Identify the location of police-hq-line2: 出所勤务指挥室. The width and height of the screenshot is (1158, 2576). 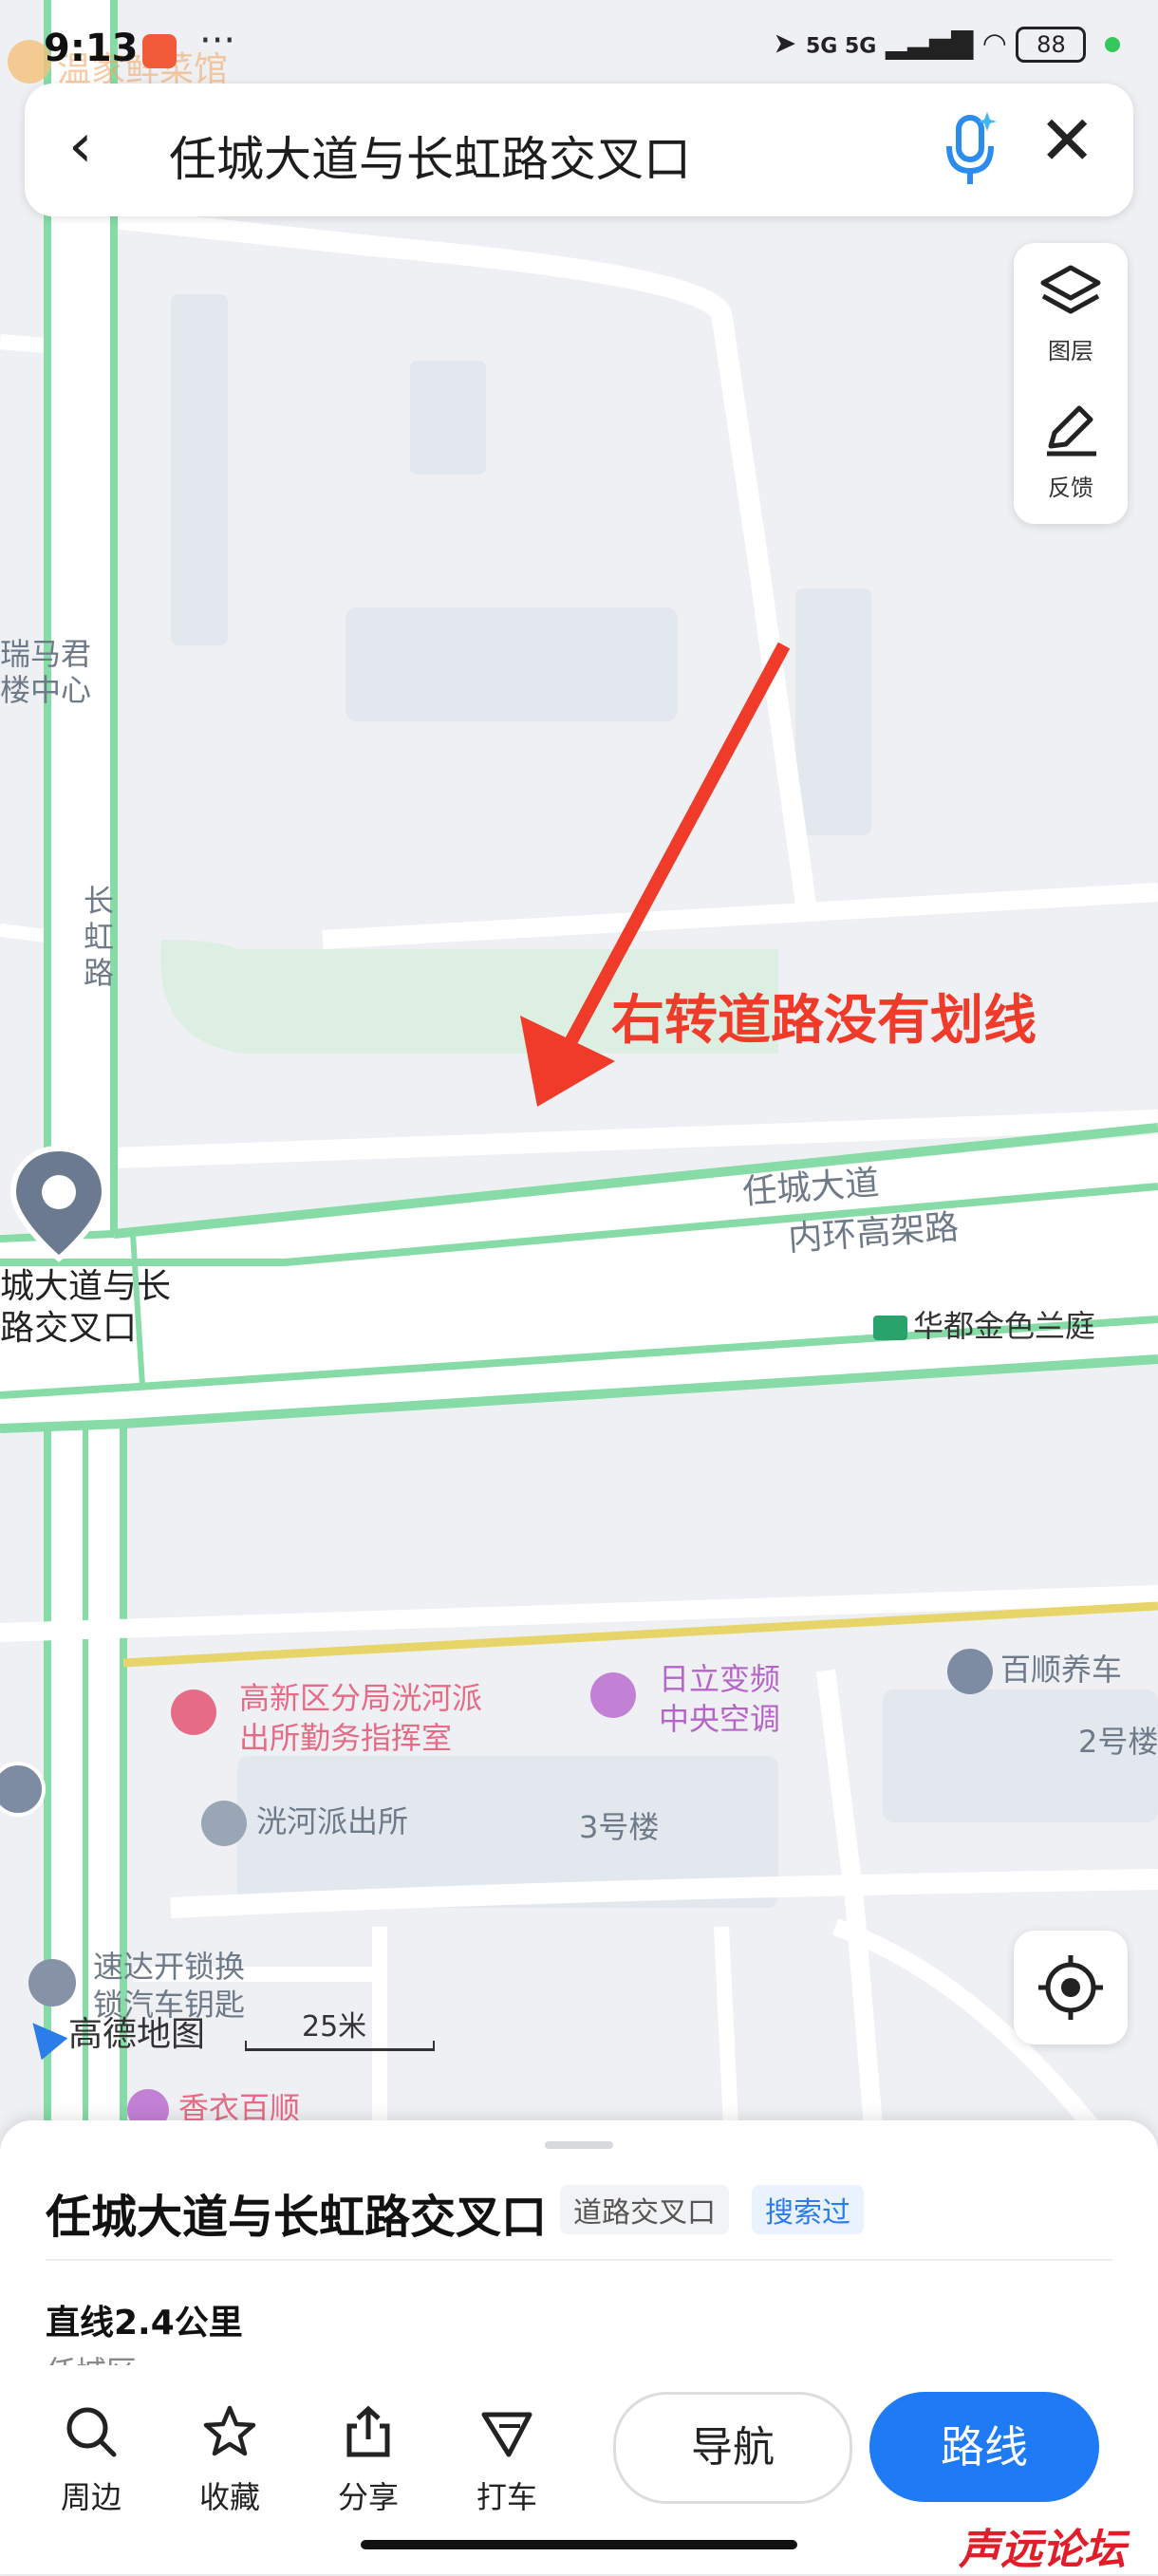
(346, 1738).